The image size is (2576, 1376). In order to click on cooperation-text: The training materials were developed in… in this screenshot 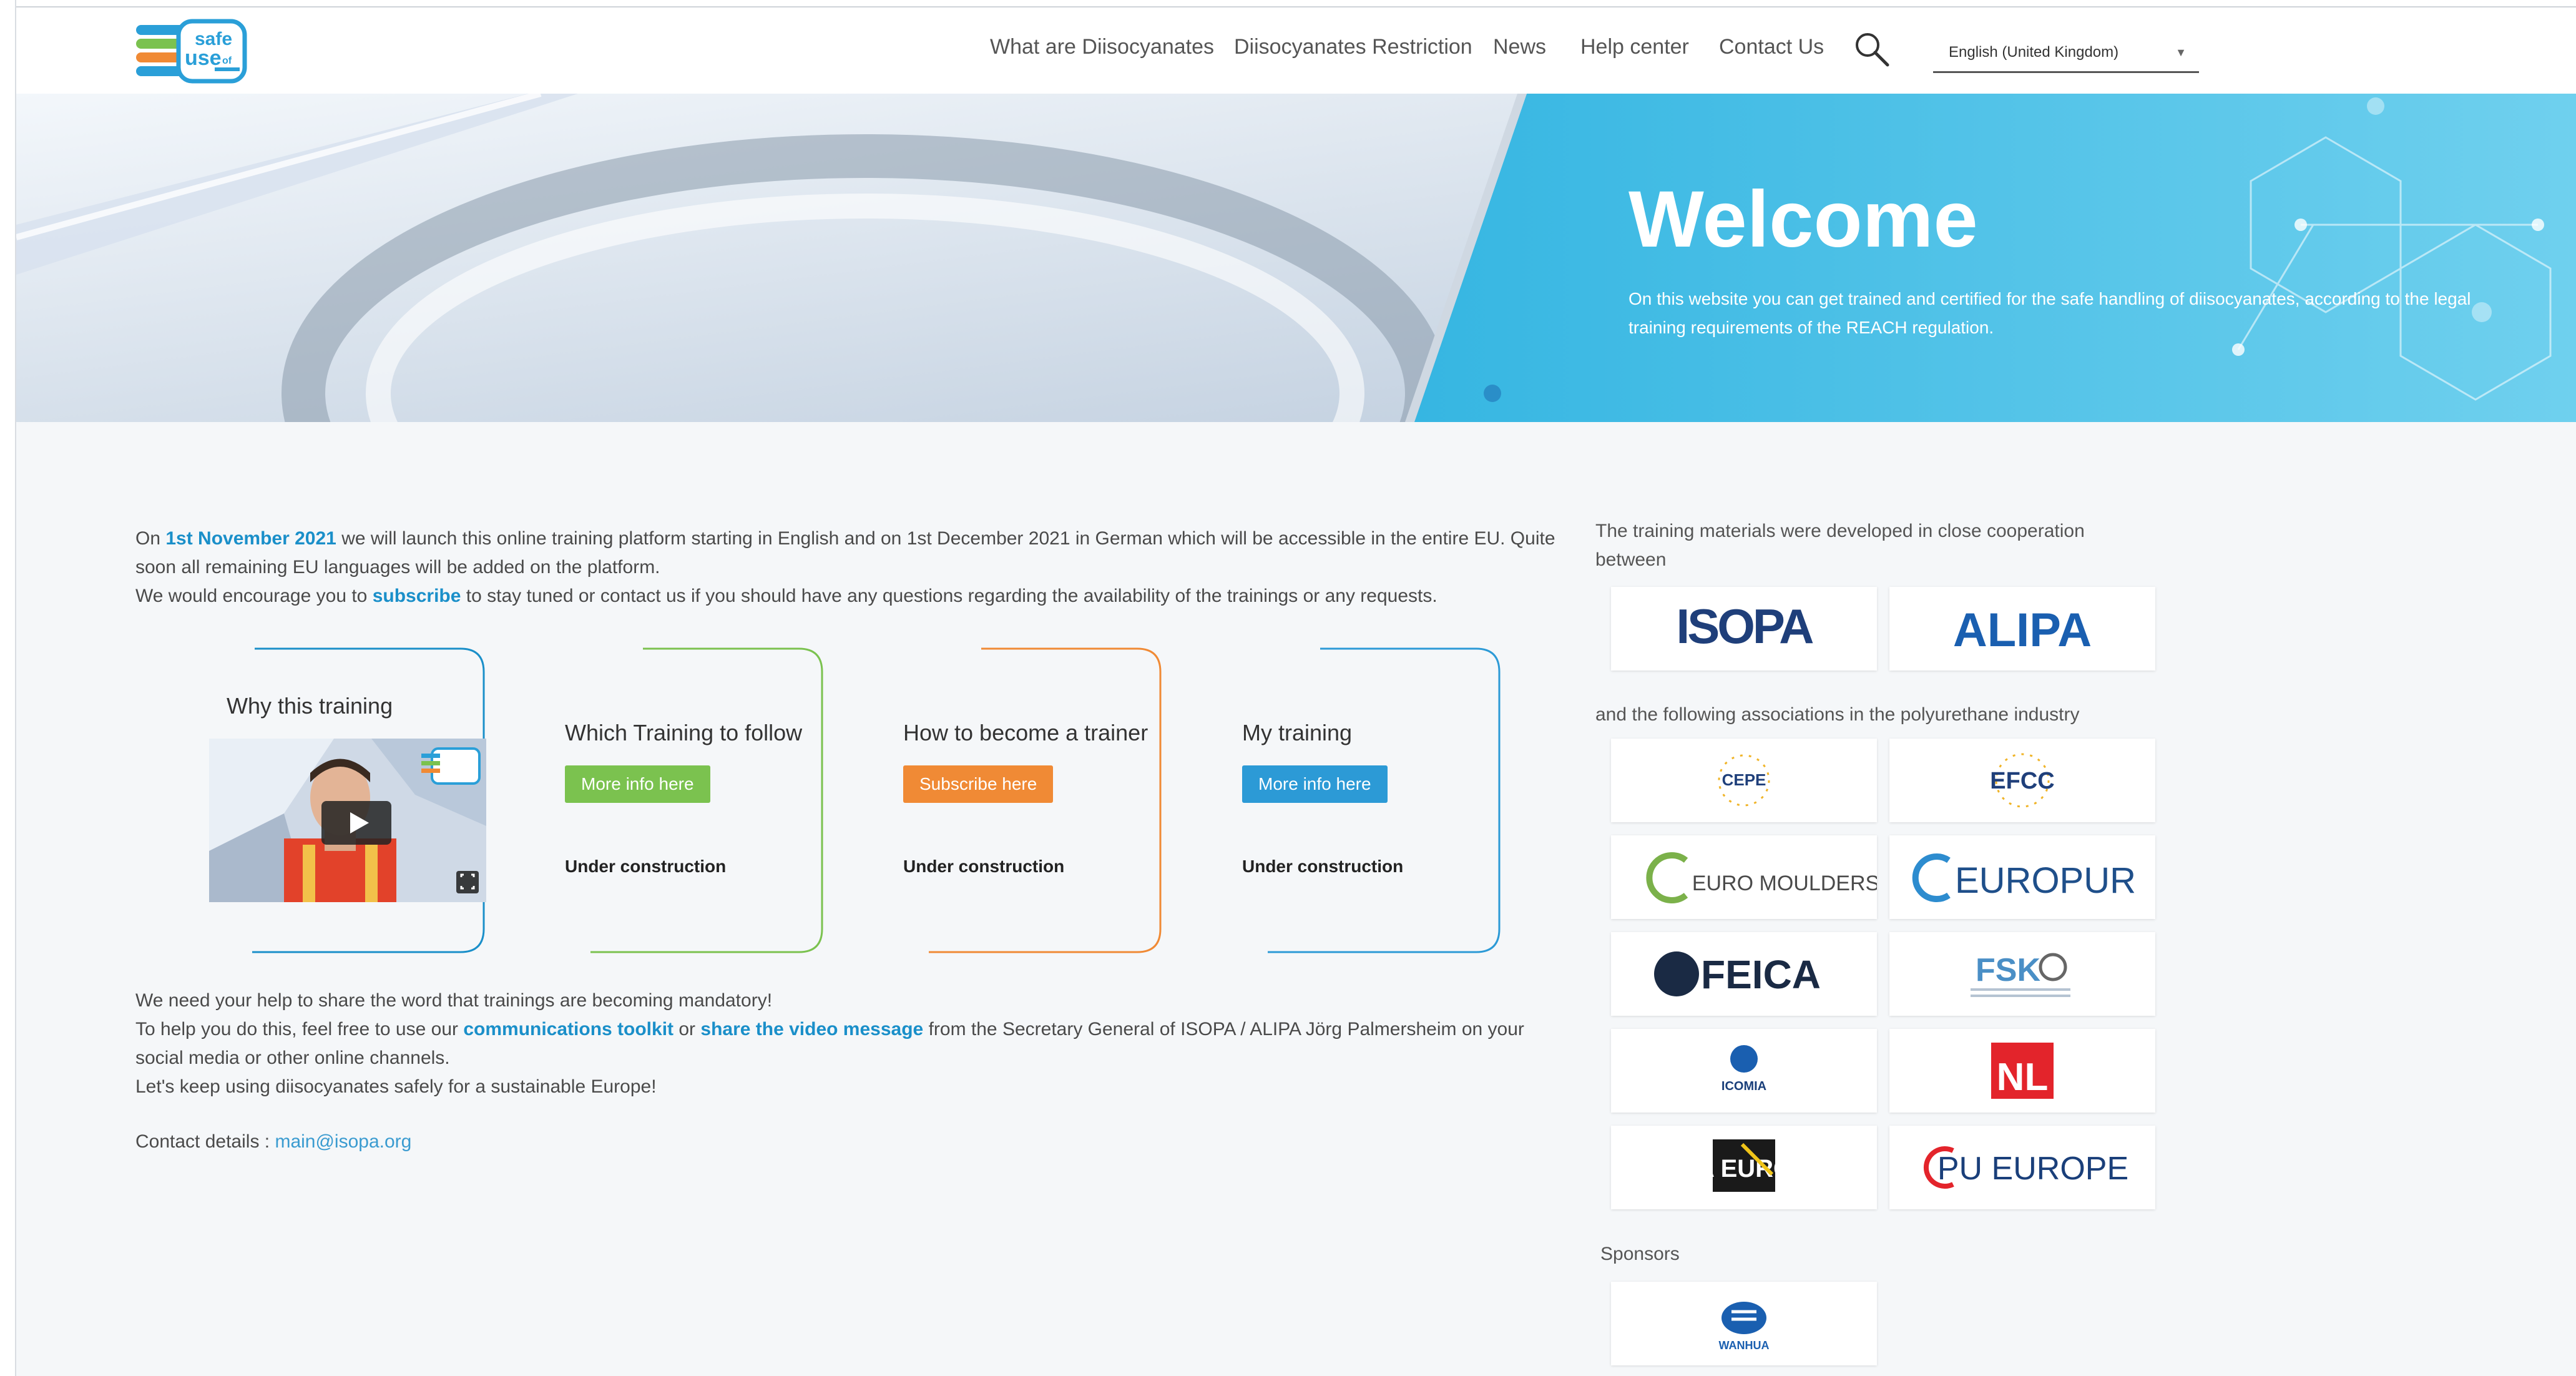, I will do `click(1840, 545)`.